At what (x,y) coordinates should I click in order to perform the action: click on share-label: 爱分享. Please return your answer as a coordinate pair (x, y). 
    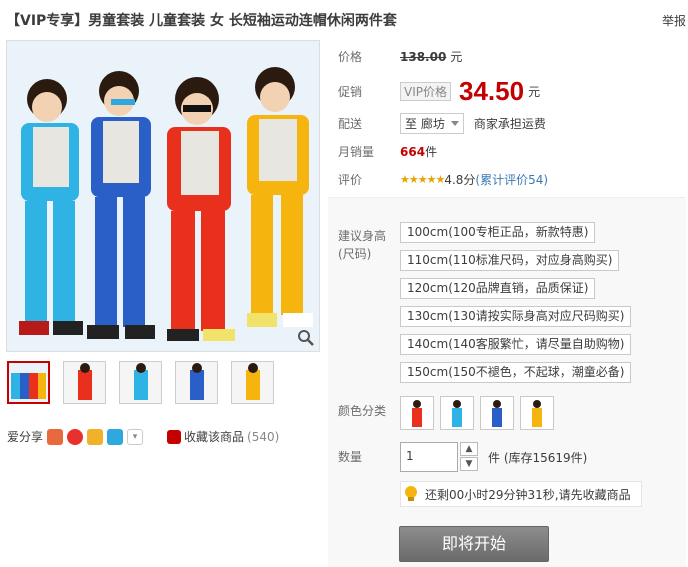
    Looking at the image, I should click on (25, 437).